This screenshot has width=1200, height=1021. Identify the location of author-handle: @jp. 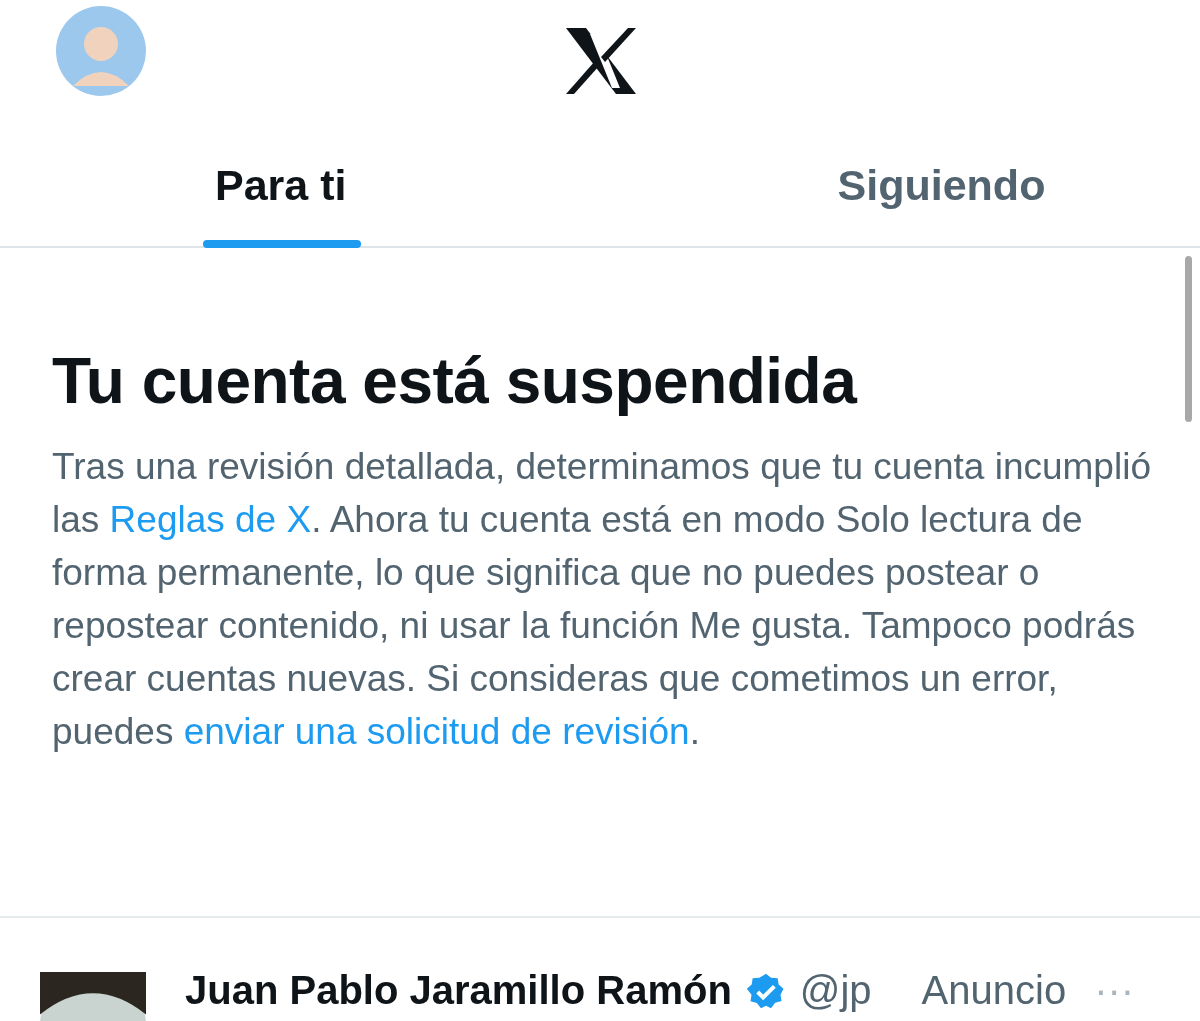
(835, 990).